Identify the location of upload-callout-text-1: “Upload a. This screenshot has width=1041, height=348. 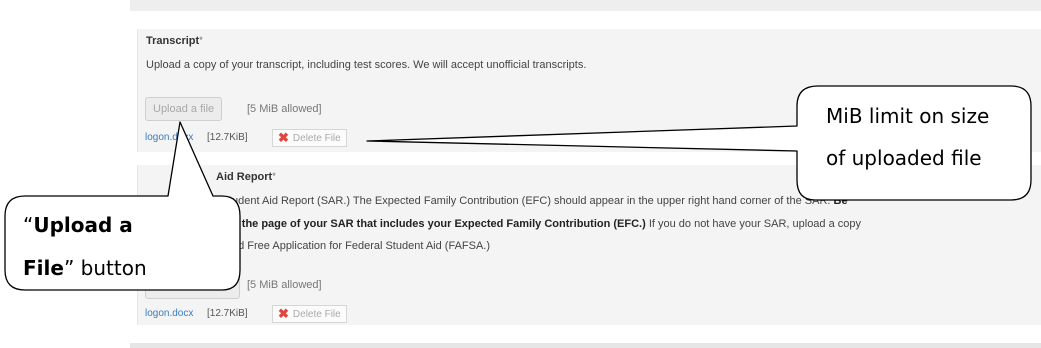
(78, 225).